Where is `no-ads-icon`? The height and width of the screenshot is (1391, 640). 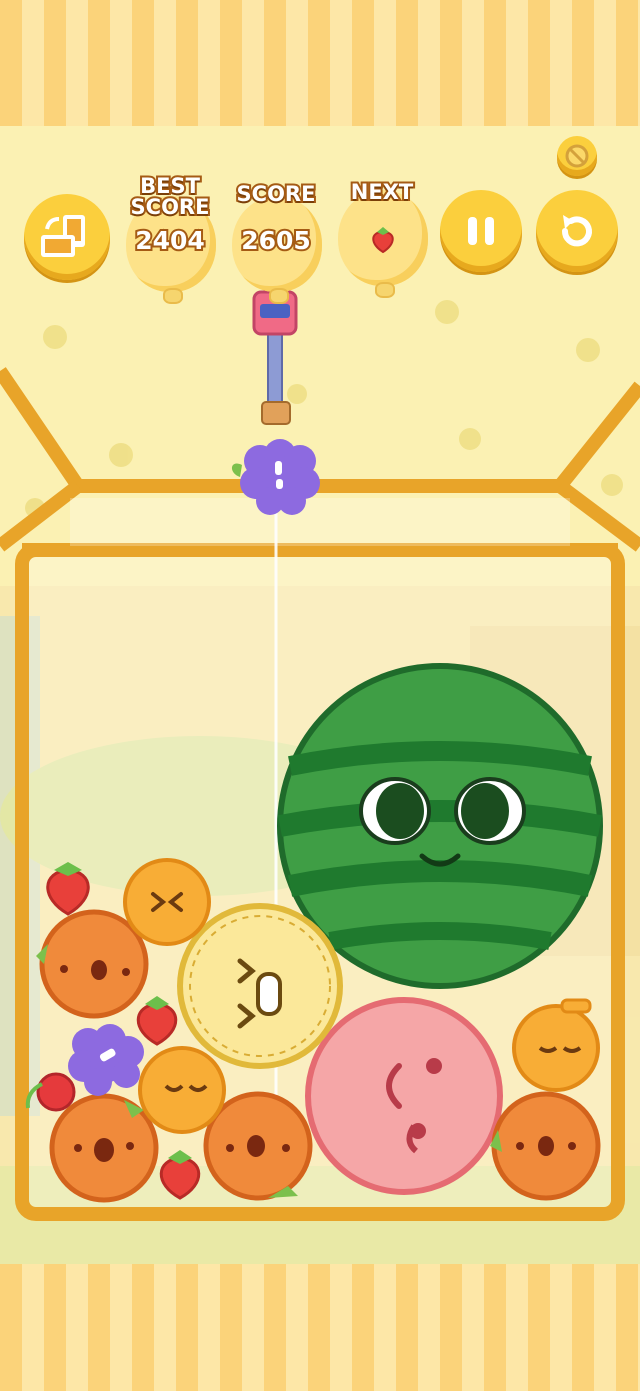
no-ads-icon is located at coordinates (577, 156).